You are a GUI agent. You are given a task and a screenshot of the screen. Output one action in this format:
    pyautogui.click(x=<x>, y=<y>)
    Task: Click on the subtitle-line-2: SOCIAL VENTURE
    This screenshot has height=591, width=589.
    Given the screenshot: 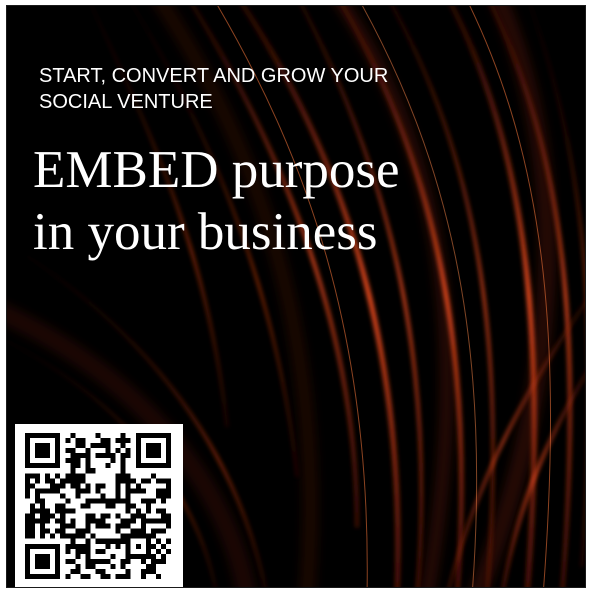 What is the action you would take?
    pyautogui.click(x=126, y=102)
    